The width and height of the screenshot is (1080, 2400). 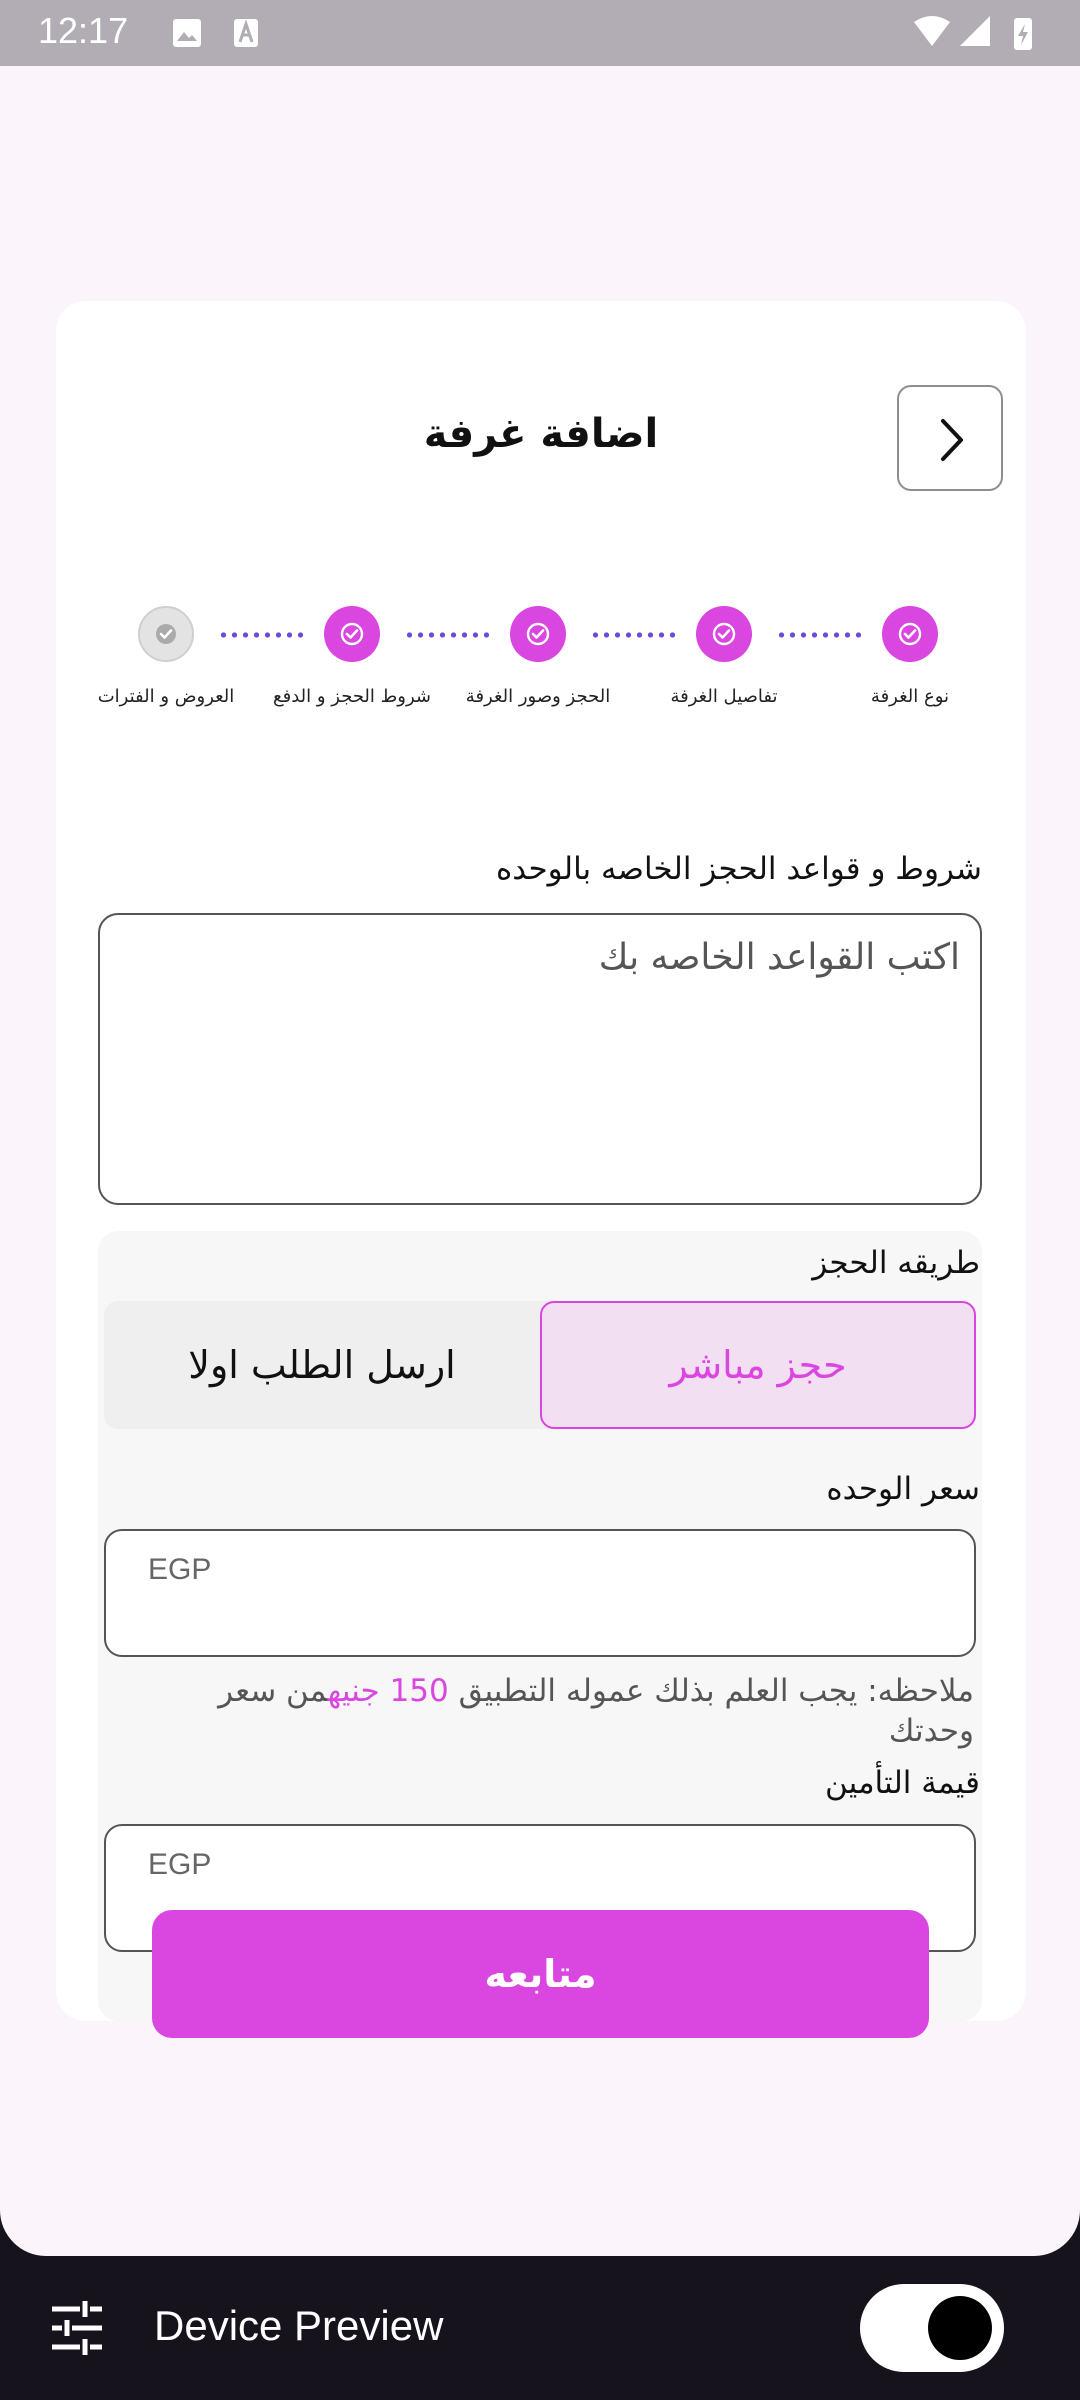 What do you see at coordinates (541, 434) in the screenshot?
I see `page-title: اضافة غرفة` at bounding box center [541, 434].